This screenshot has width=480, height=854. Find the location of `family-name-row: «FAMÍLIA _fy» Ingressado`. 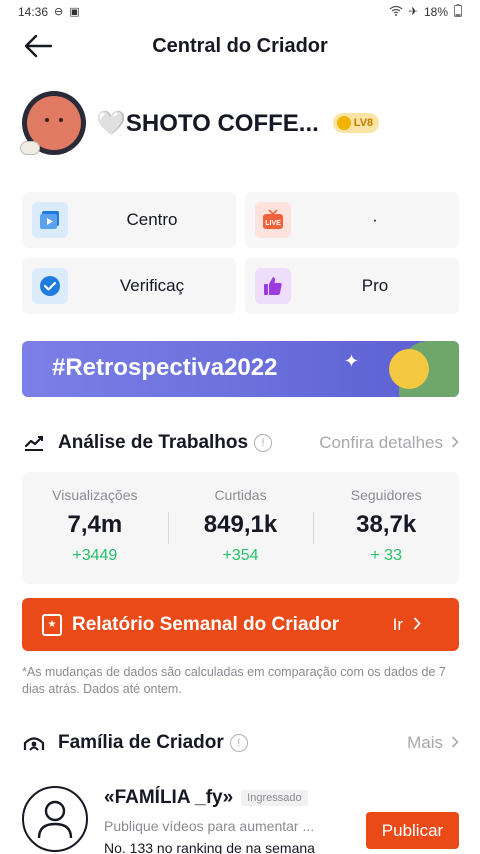

family-name-row: «FAMÍLIA _fy» Ingressado is located at coordinates (281, 798).